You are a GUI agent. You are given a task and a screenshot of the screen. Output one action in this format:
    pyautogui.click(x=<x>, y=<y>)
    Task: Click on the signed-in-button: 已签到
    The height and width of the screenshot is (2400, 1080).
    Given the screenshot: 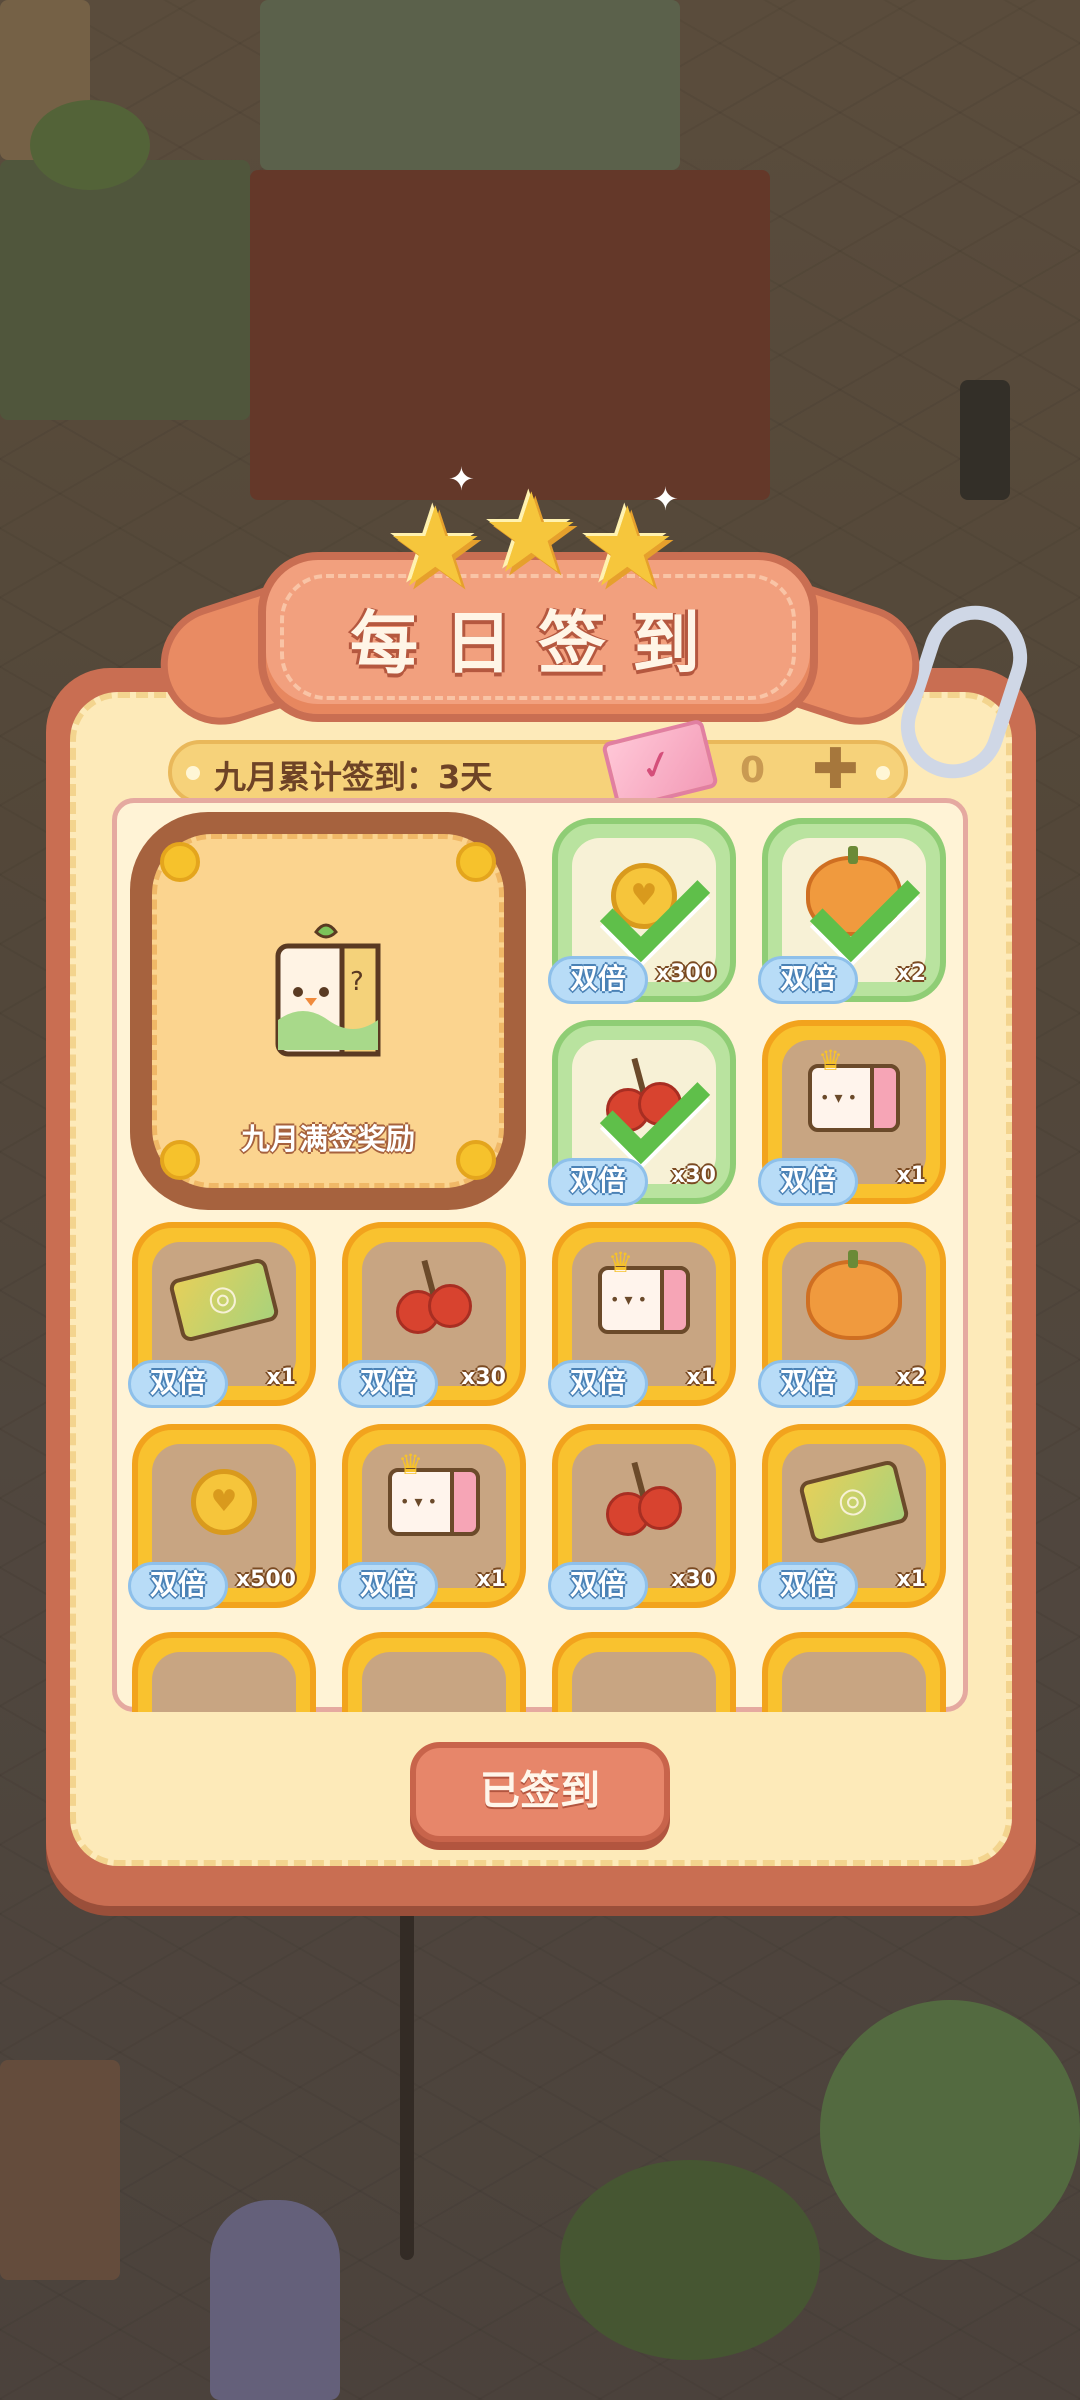 What is the action you would take?
    pyautogui.click(x=540, y=1792)
    